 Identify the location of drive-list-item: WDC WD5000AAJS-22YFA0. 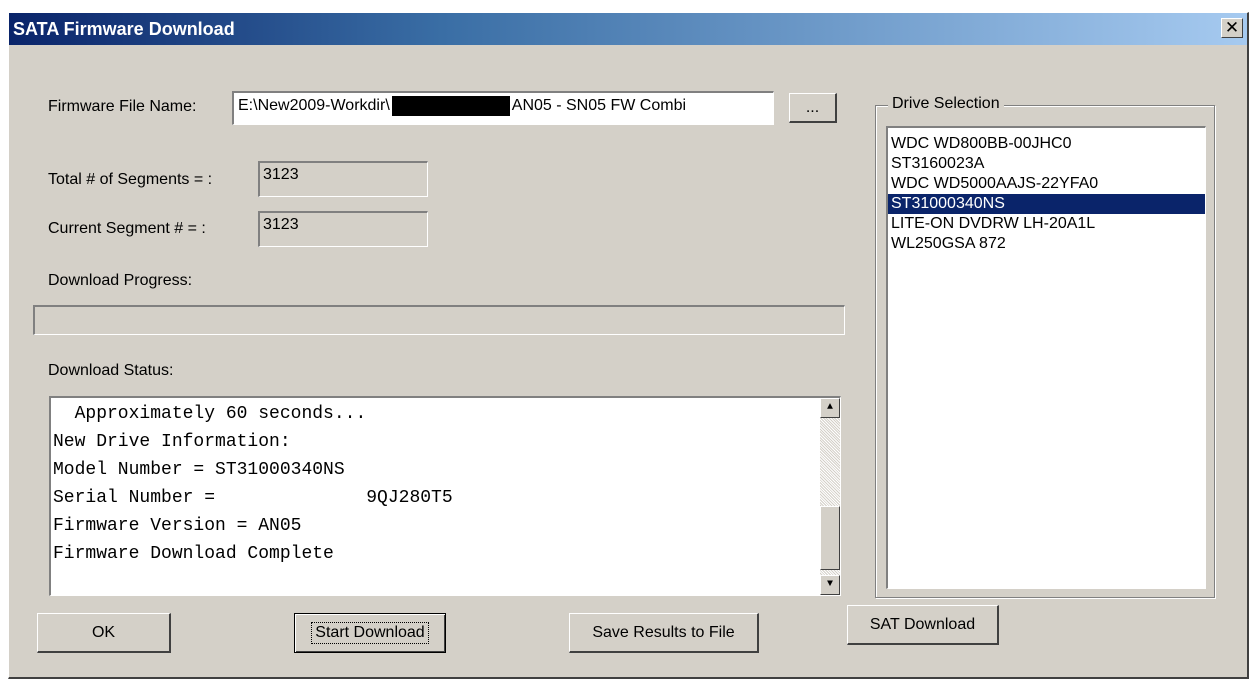
(1046, 184).